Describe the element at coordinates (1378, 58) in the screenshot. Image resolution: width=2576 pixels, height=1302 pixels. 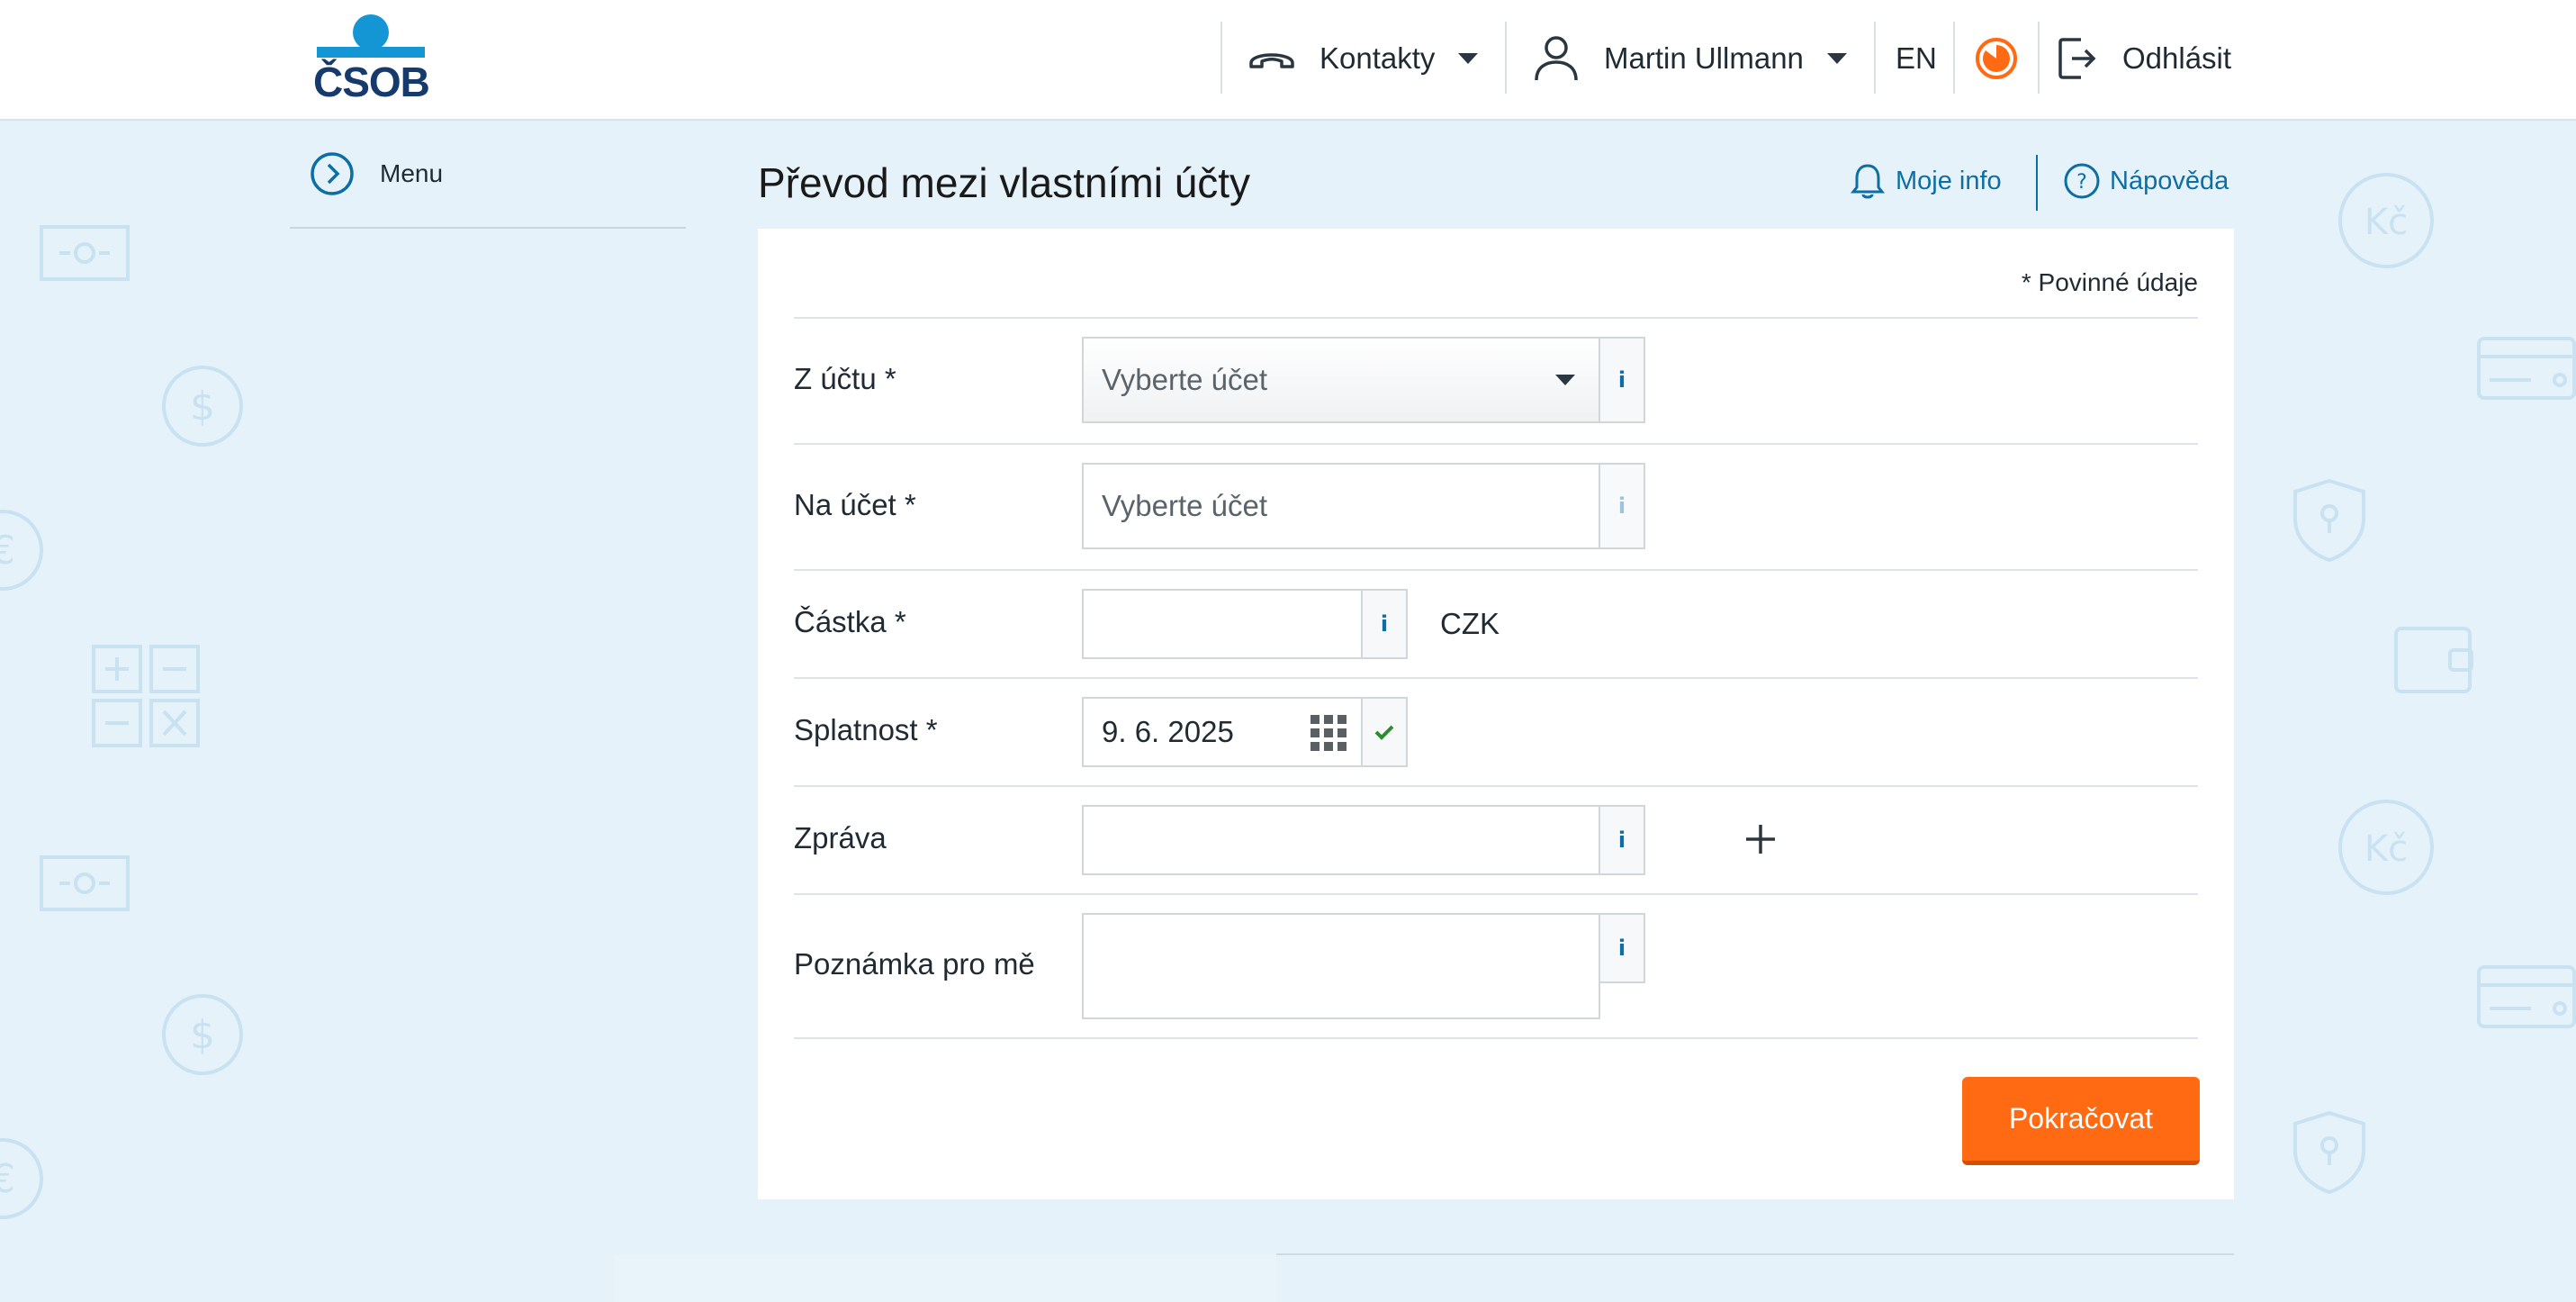
I see `contacts-label: Kontakty` at that location.